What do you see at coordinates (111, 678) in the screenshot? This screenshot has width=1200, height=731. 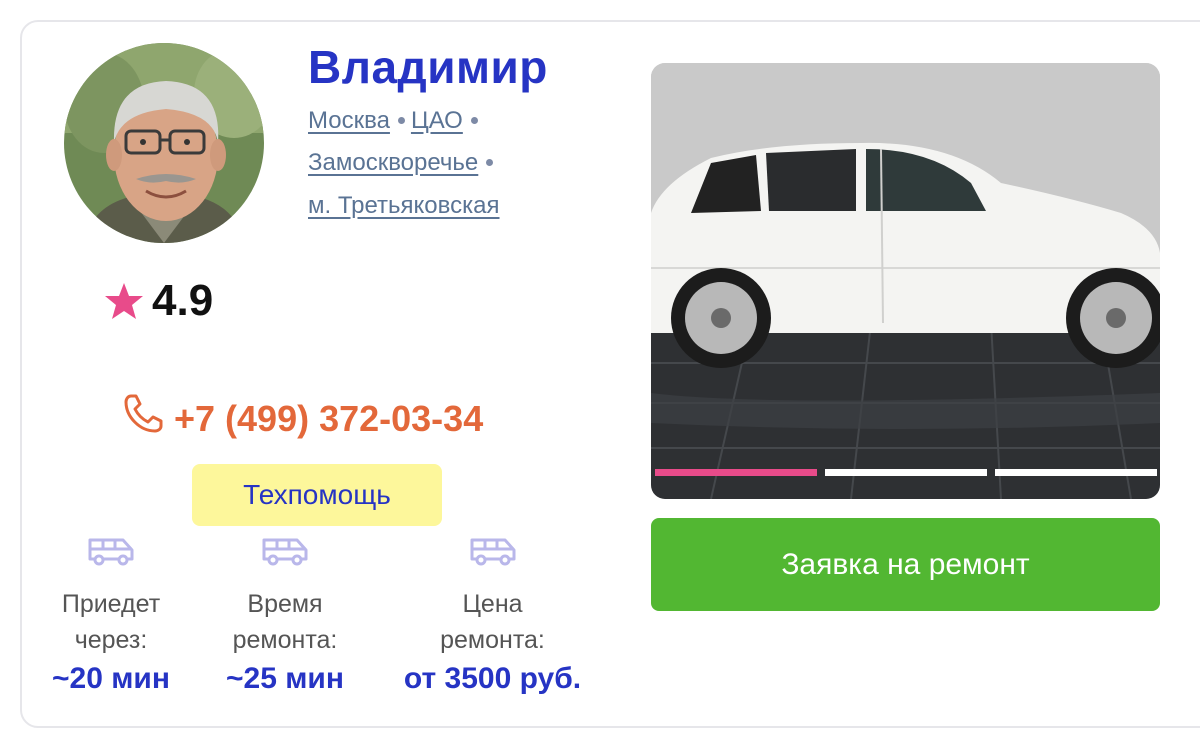 I see `stat-value: ~20 мин` at bounding box center [111, 678].